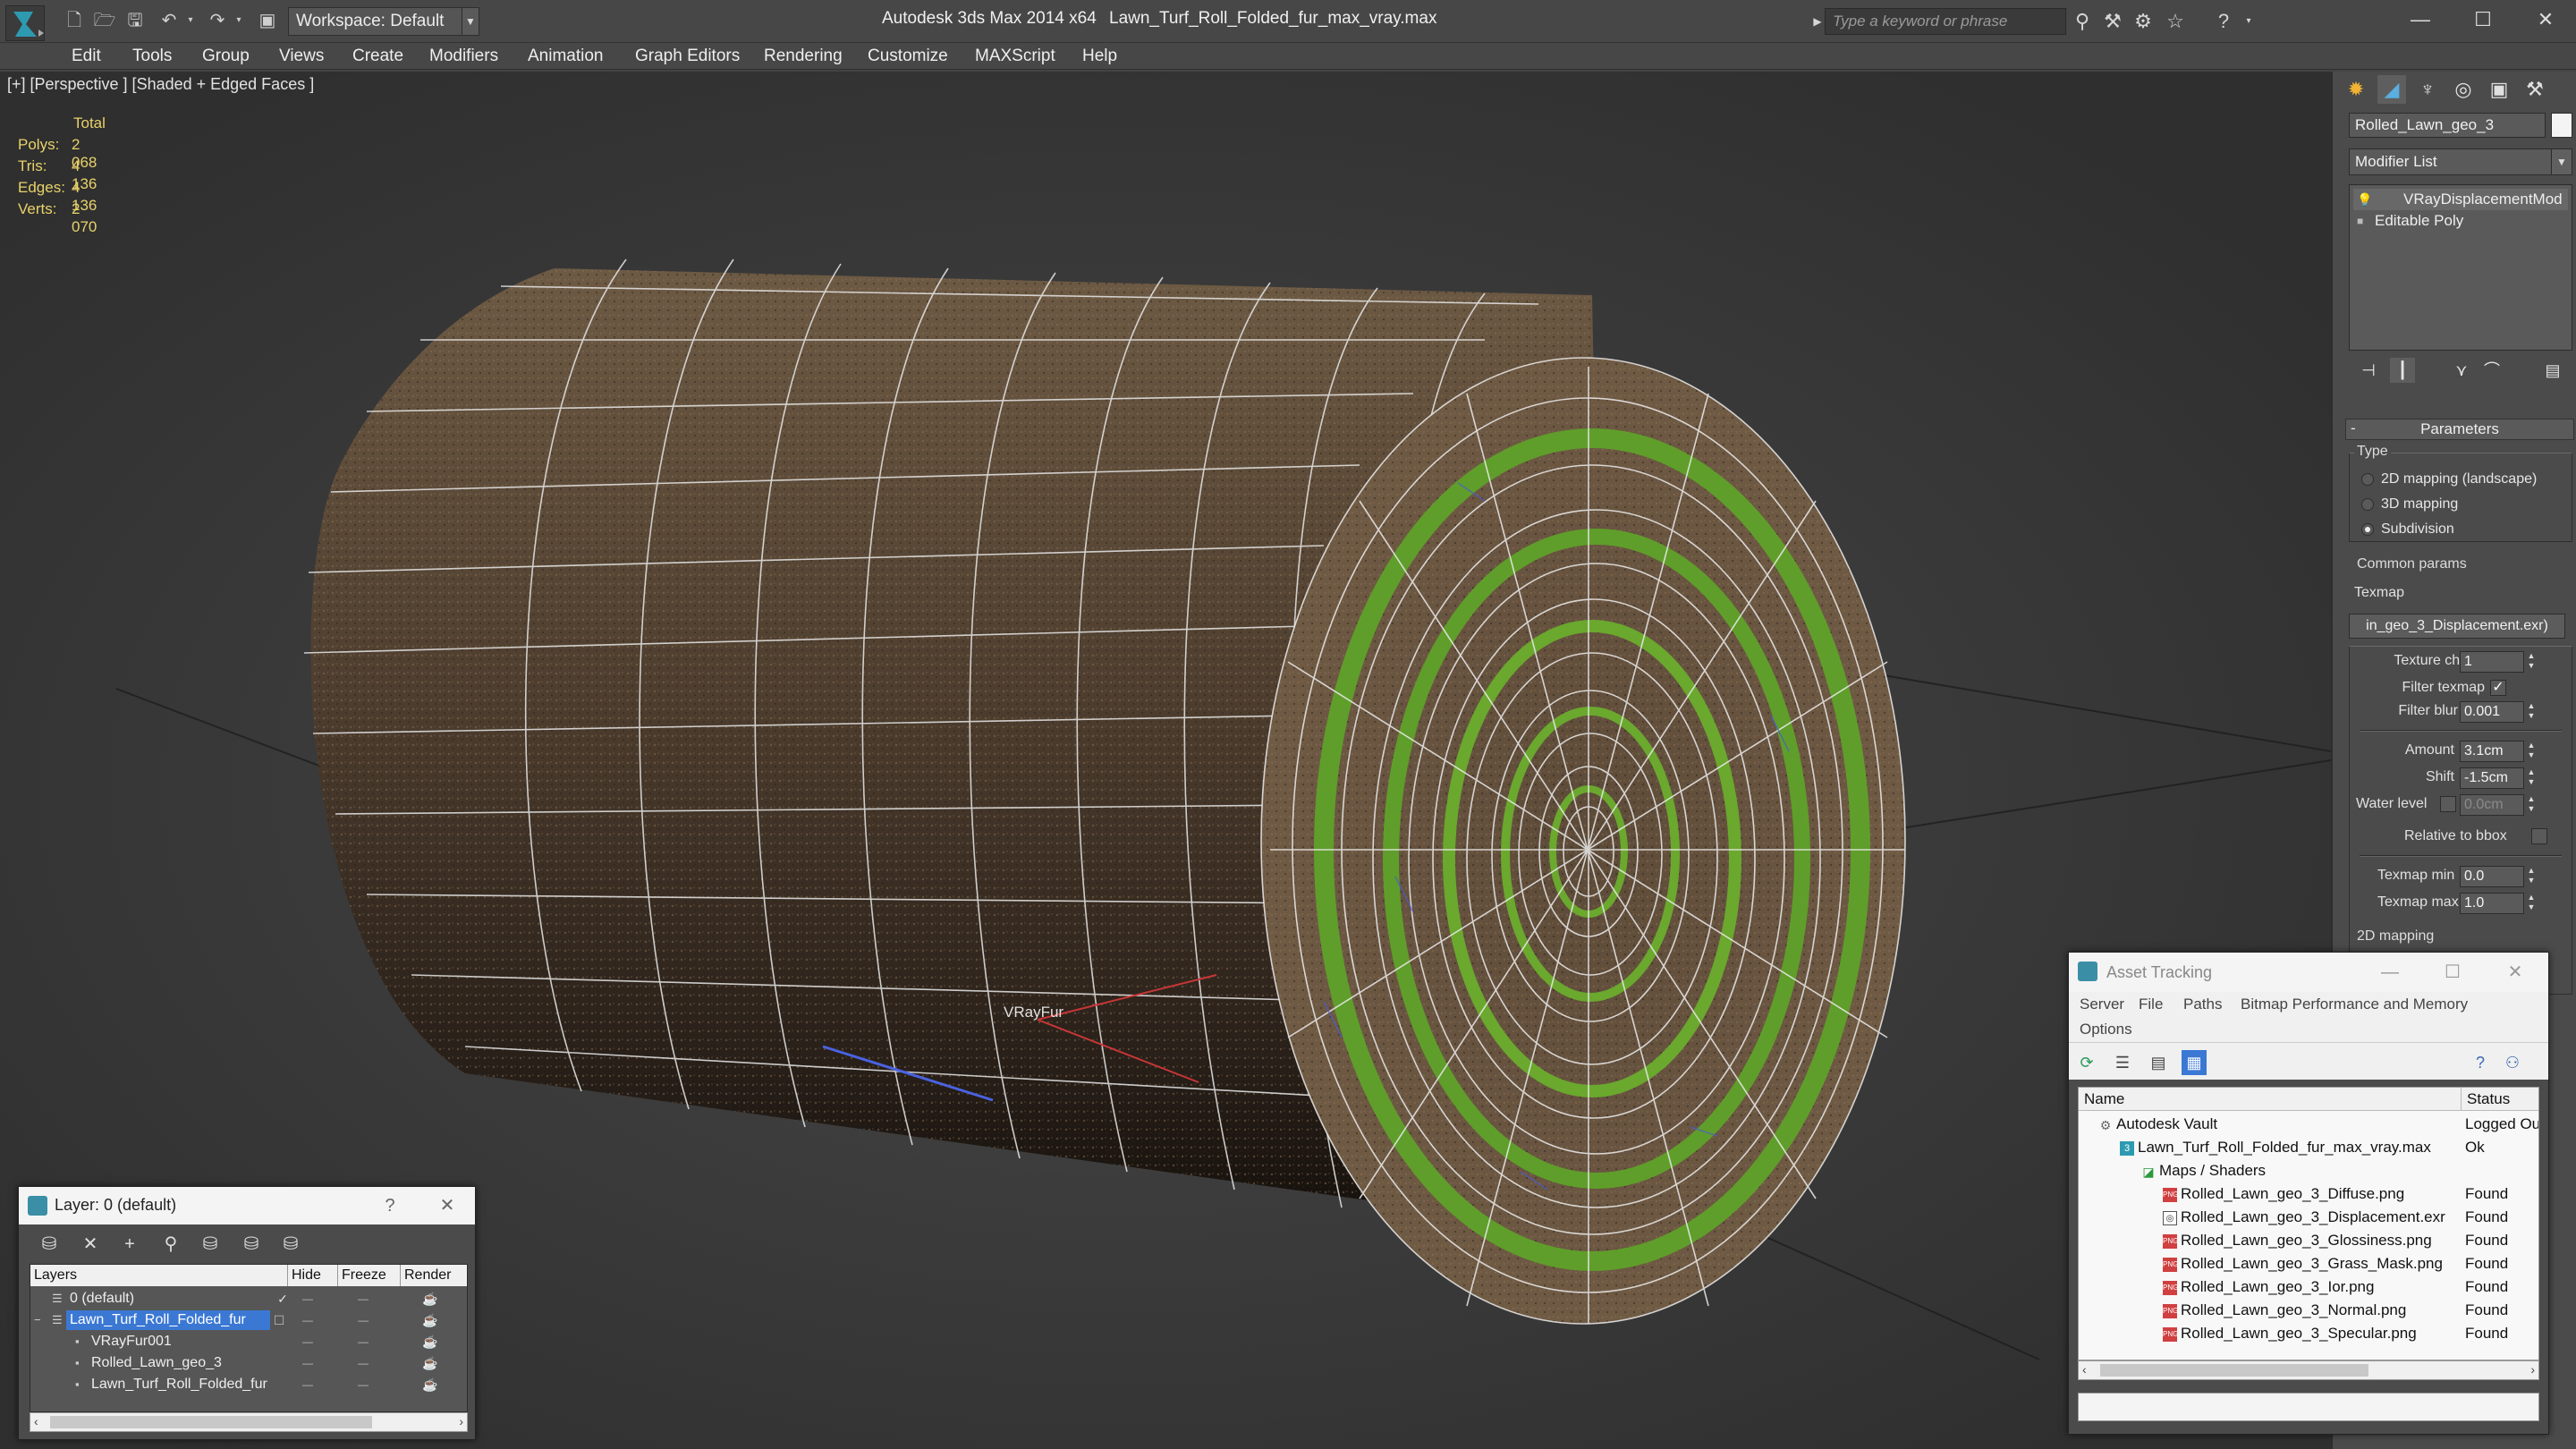 This screenshot has height=1449, width=2576. Describe the element at coordinates (2158, 1062) in the screenshot. I see `detail-view-icon: ▤` at that location.